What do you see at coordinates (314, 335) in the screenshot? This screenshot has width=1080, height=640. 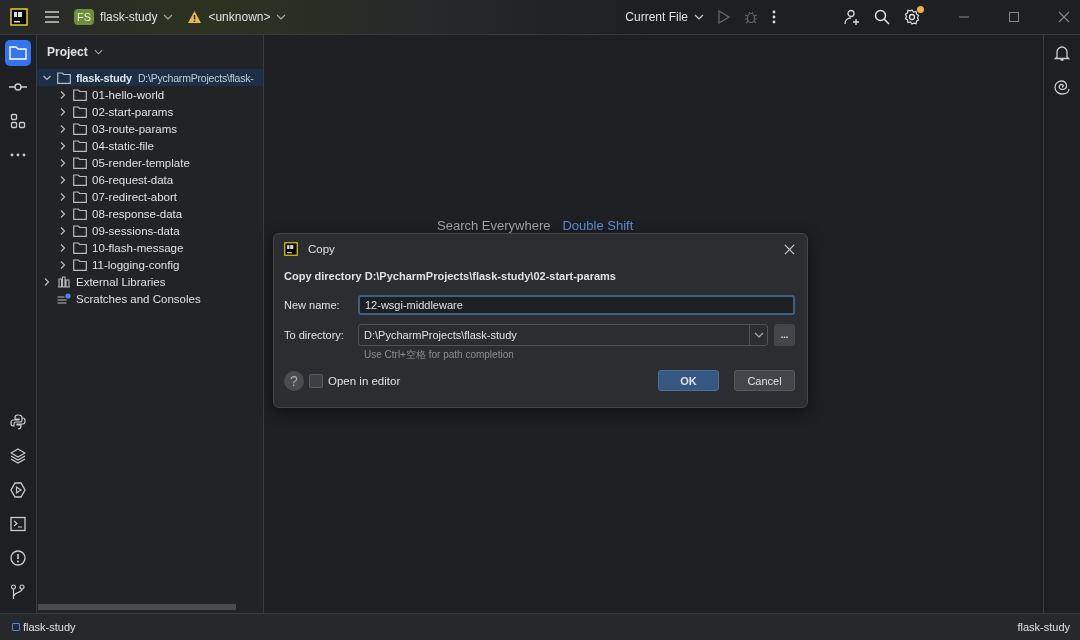 I see `field-label: To directory:` at bounding box center [314, 335].